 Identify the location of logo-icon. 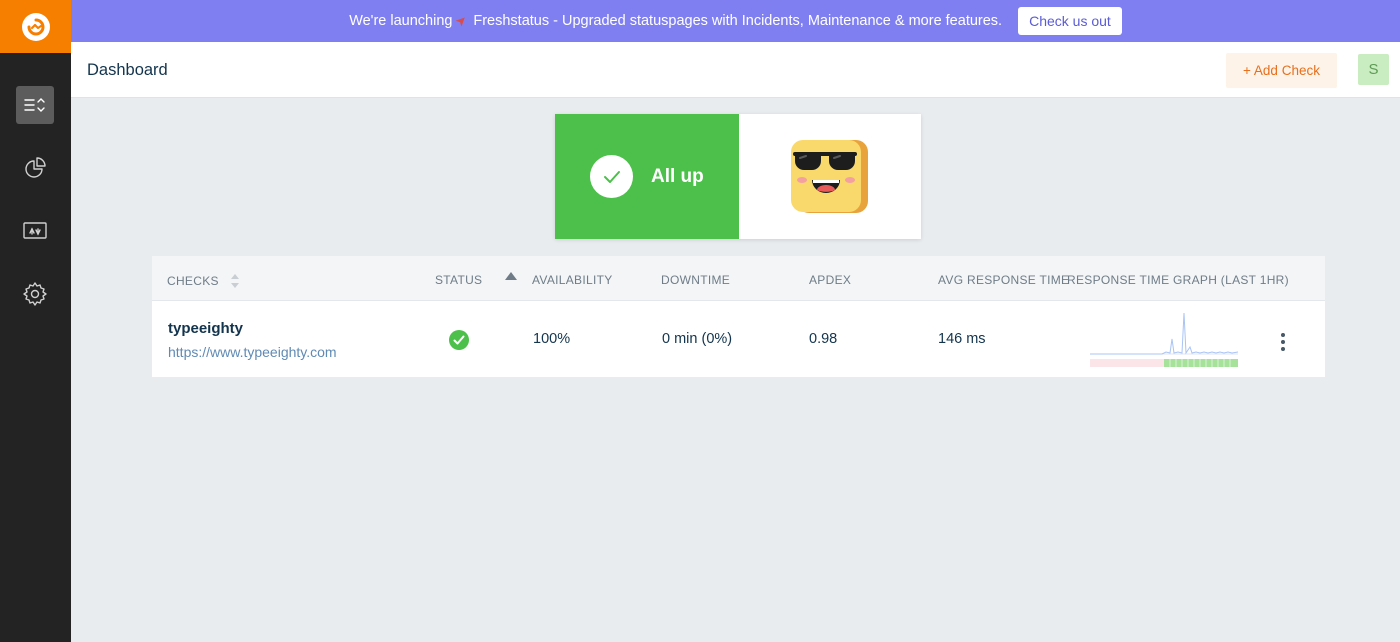
(35, 26).